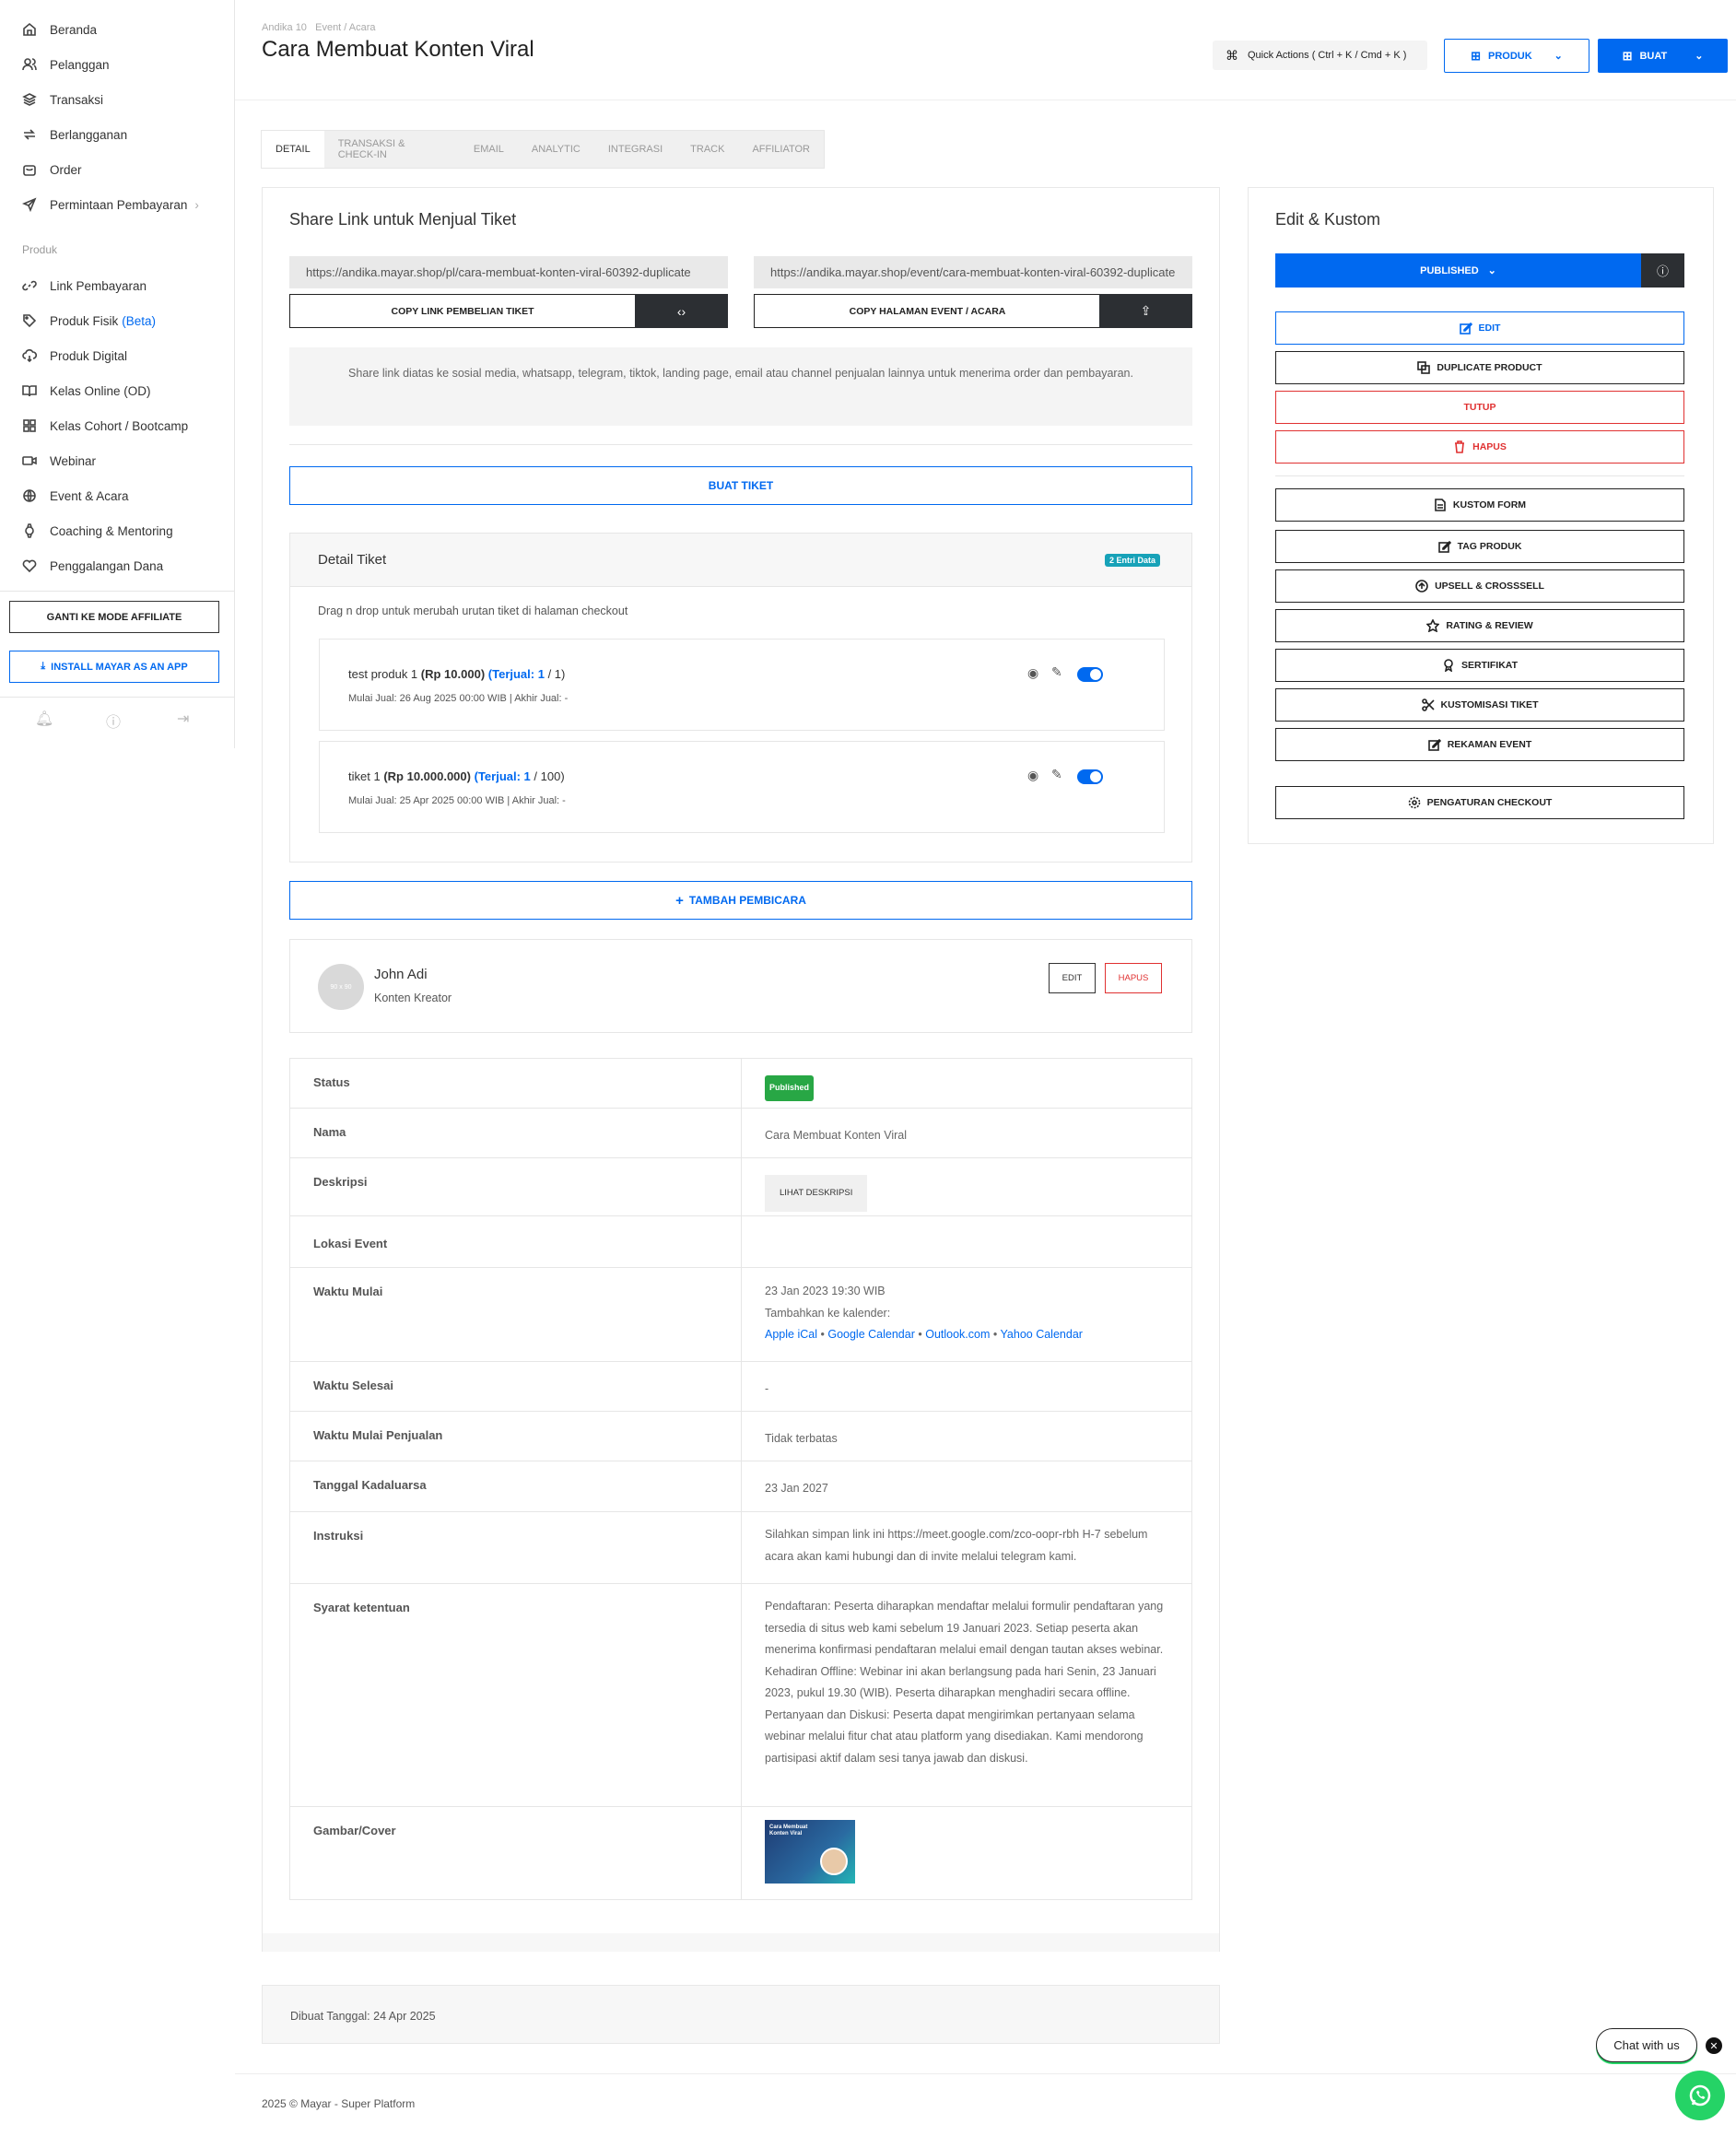 The height and width of the screenshot is (2136, 1736). Describe the element at coordinates (1133, 978) in the screenshot. I see `speaker-delete-button: HAPUS` at that location.